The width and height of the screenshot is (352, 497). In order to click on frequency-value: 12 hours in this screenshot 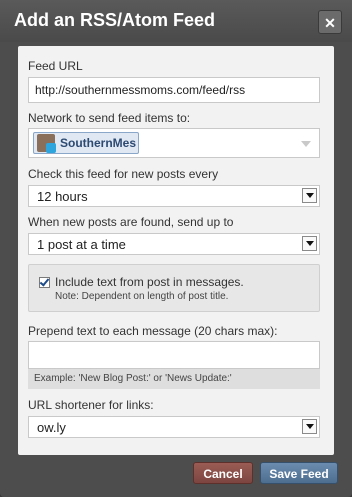, I will do `click(62, 196)`.